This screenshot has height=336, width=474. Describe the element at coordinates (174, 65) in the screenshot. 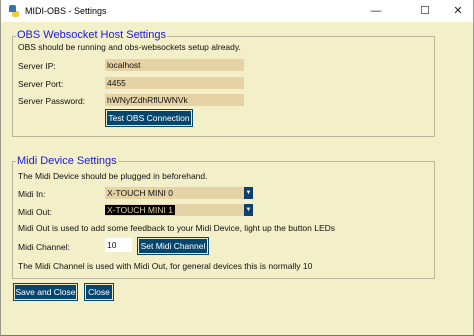

I see `server-ip-input: localhost` at that location.